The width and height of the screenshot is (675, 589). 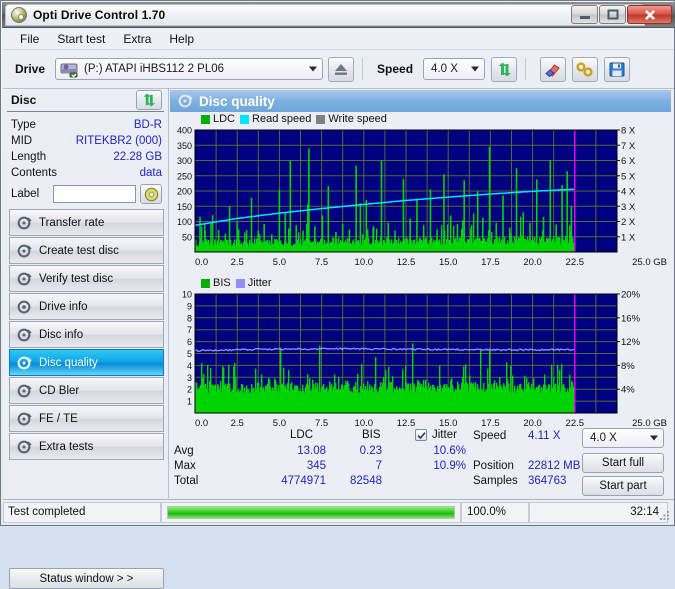 What do you see at coordinates (184, 222) in the screenshot?
I see `svg-text: 100` at bounding box center [184, 222].